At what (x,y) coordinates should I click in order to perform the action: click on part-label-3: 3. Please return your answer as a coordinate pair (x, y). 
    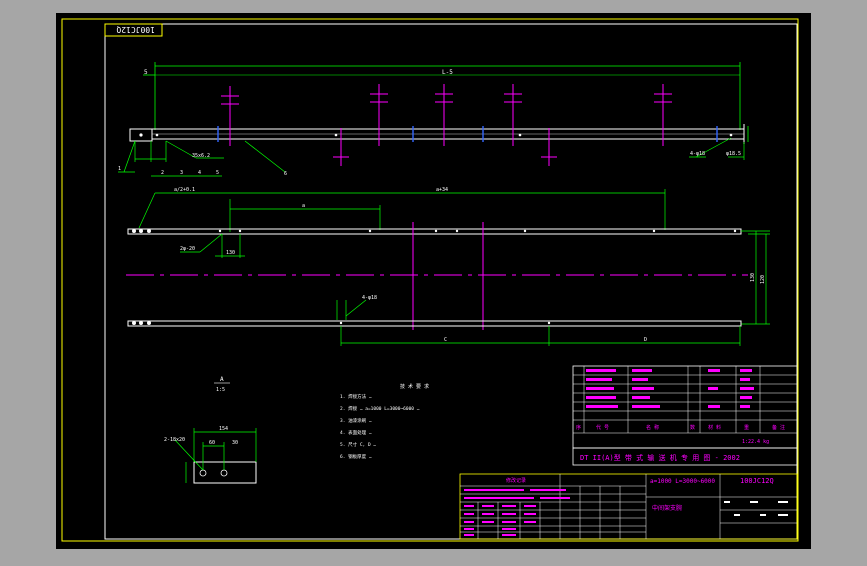
    Looking at the image, I should click on (181, 173).